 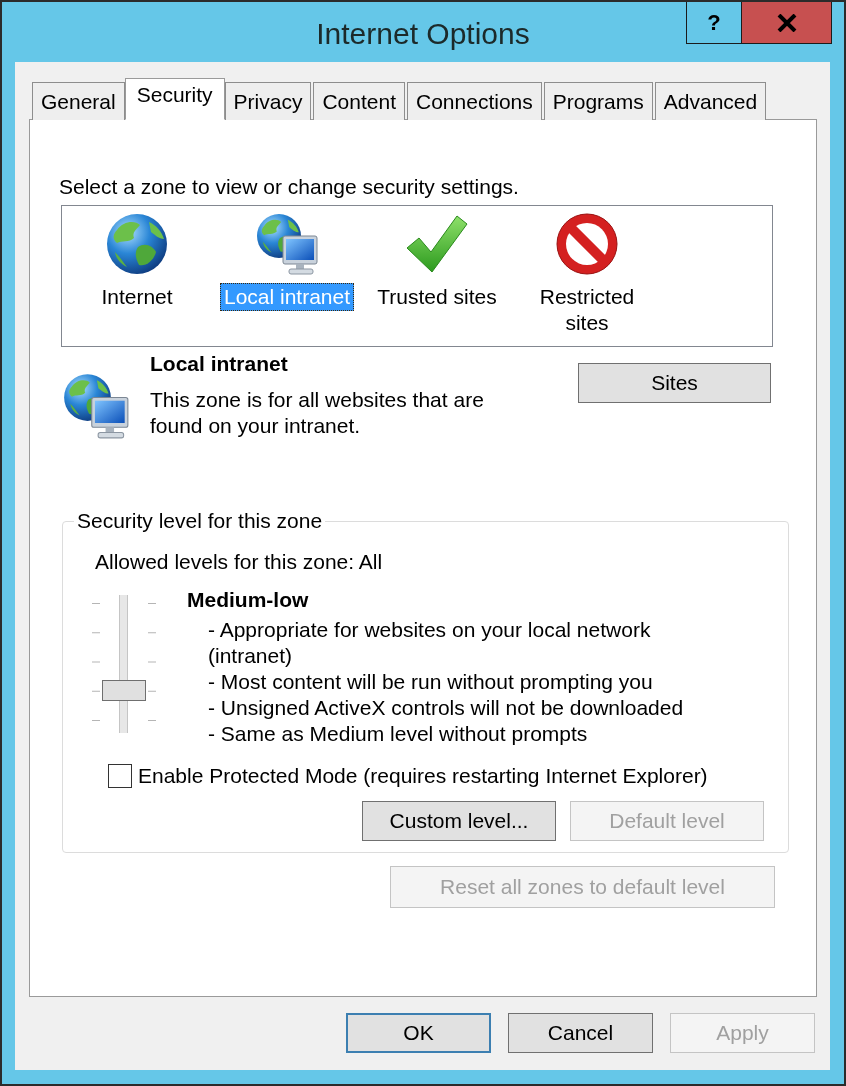 What do you see at coordinates (587, 244) in the screenshot?
I see `no-entry-icon` at bounding box center [587, 244].